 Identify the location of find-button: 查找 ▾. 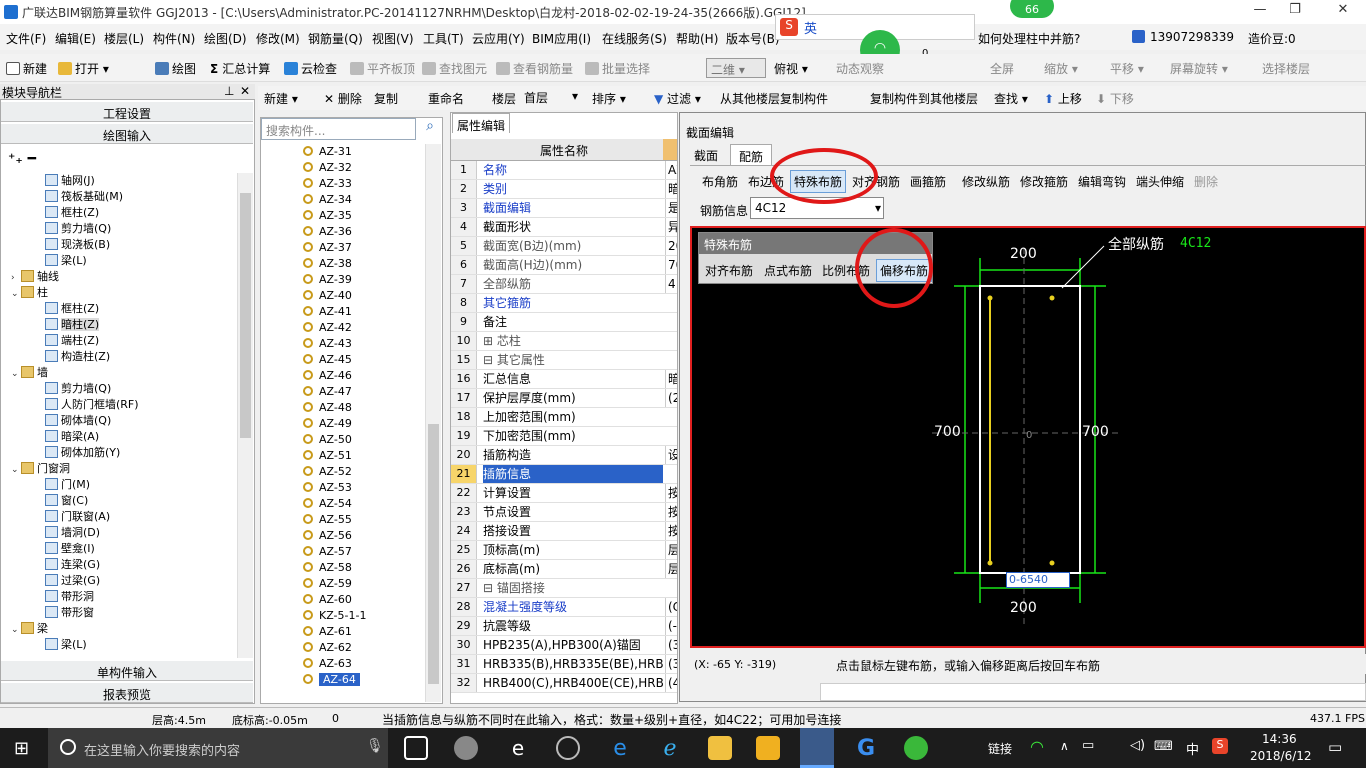
(1011, 98).